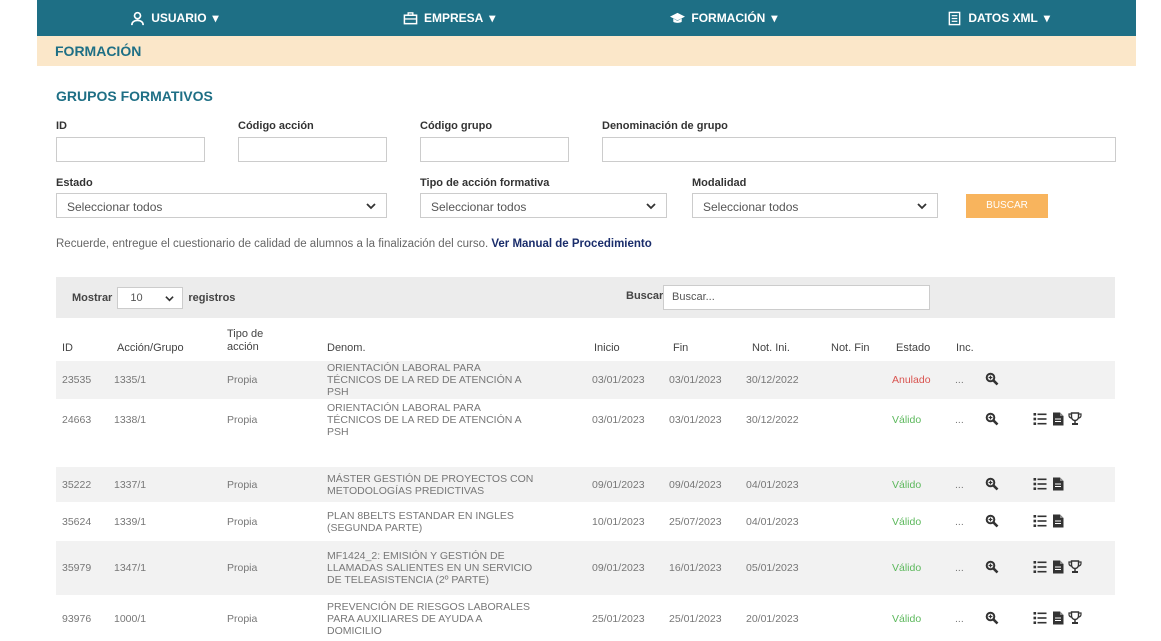 The width and height of the screenshot is (1161, 641). What do you see at coordinates (130, 522) in the screenshot?
I see `cell-accion: 1339/1` at bounding box center [130, 522].